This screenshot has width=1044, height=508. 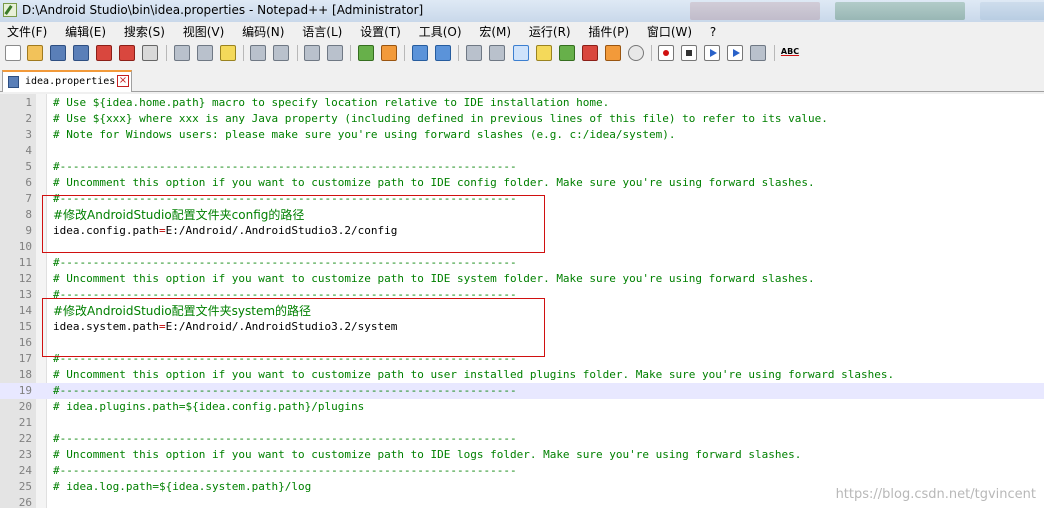 I want to click on menu-settings: 设置(T), so click(x=380, y=32).